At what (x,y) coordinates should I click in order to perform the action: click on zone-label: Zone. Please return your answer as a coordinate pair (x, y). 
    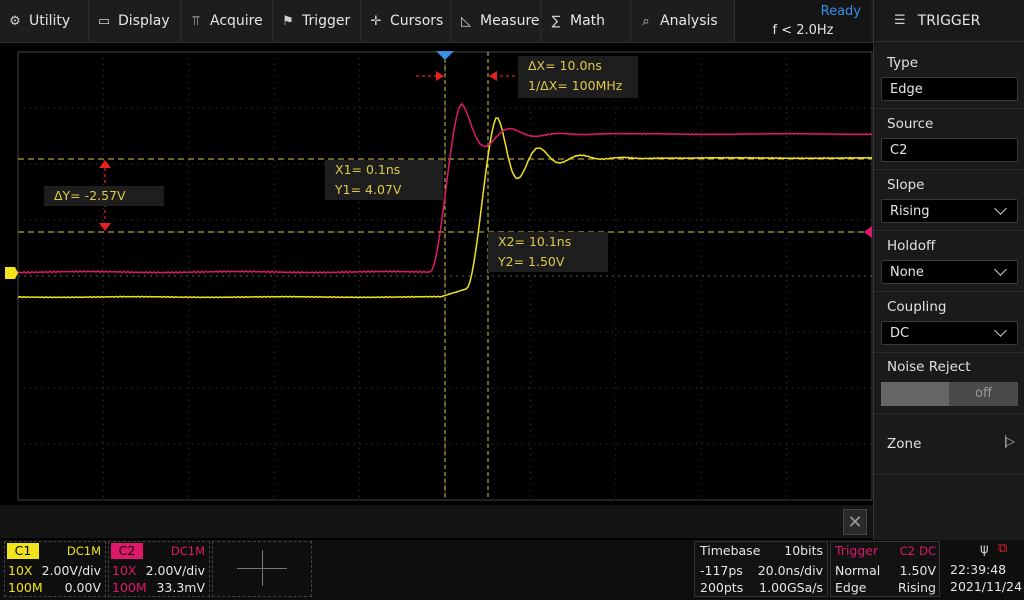
    Looking at the image, I should click on (904, 444).